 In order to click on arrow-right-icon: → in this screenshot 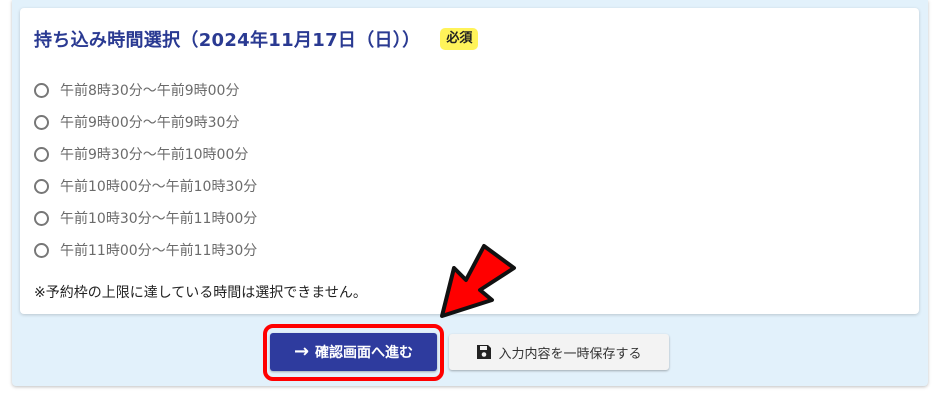, I will do `click(301, 351)`.